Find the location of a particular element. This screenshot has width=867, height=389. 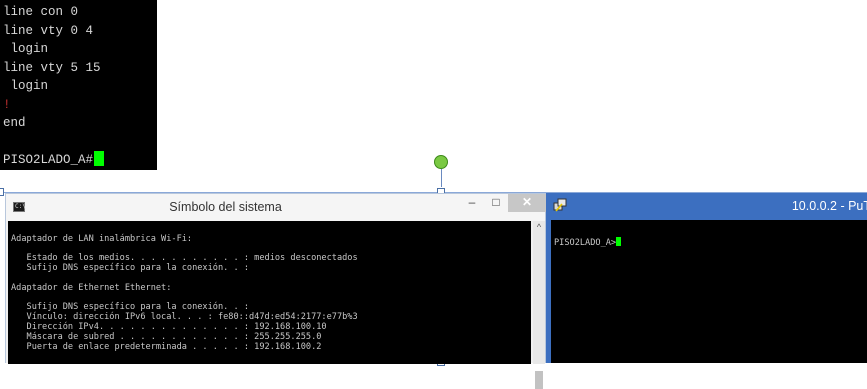

putty-icon is located at coordinates (560, 205).